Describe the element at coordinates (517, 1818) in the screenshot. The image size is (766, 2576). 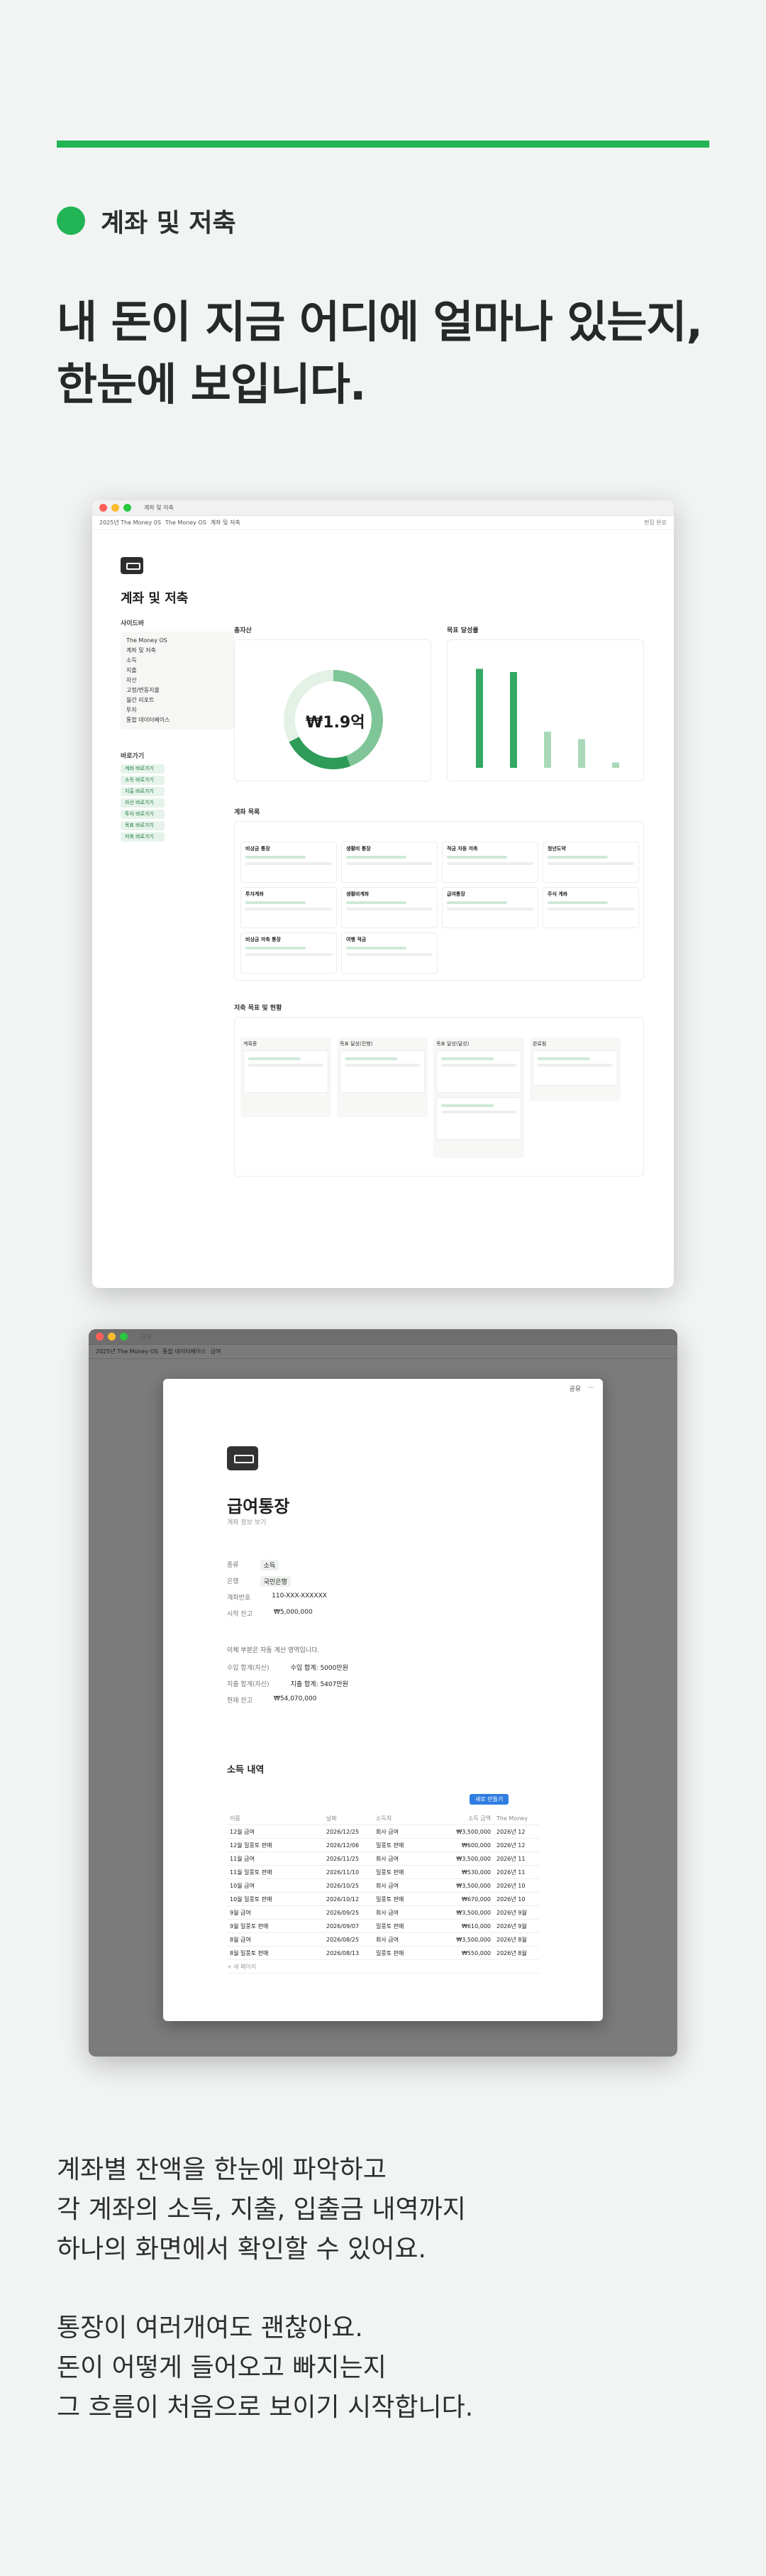
I see `col-header: The Money` at that location.